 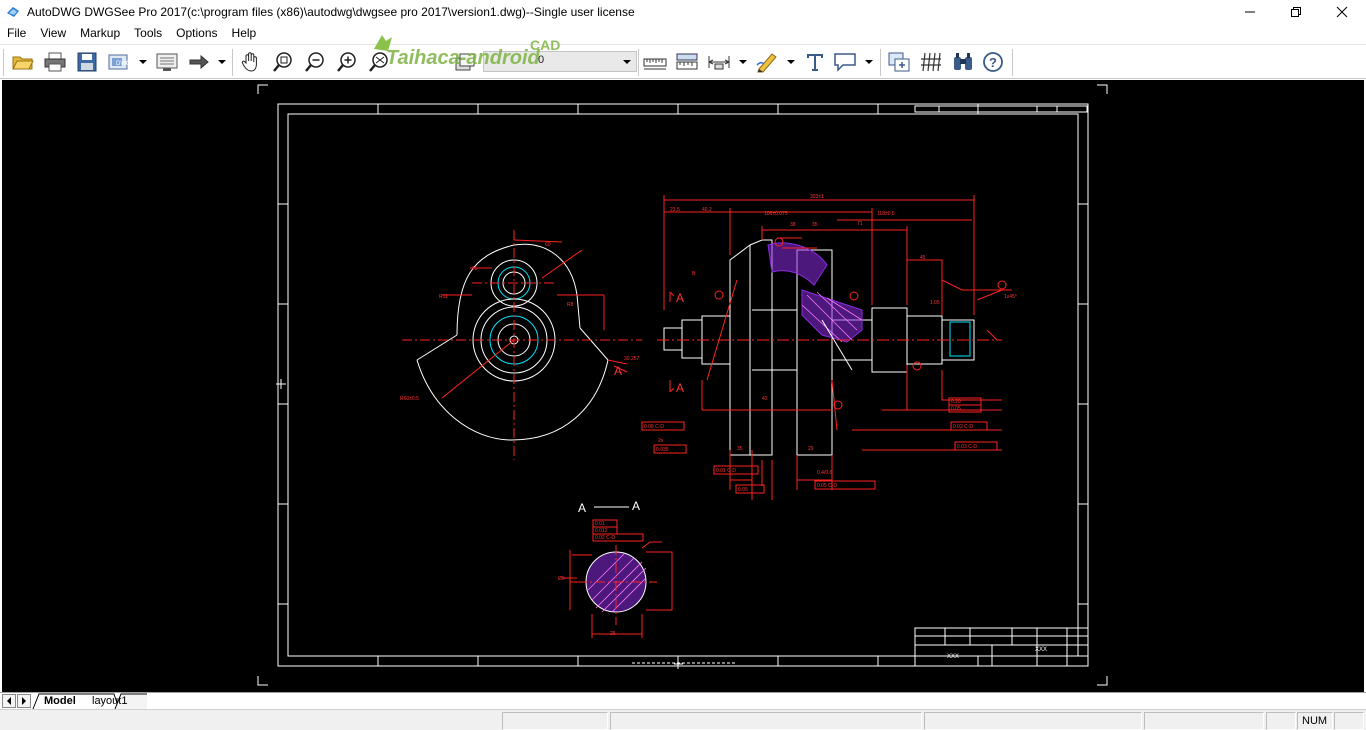 I want to click on zoom-window-button, so click(x=283, y=62).